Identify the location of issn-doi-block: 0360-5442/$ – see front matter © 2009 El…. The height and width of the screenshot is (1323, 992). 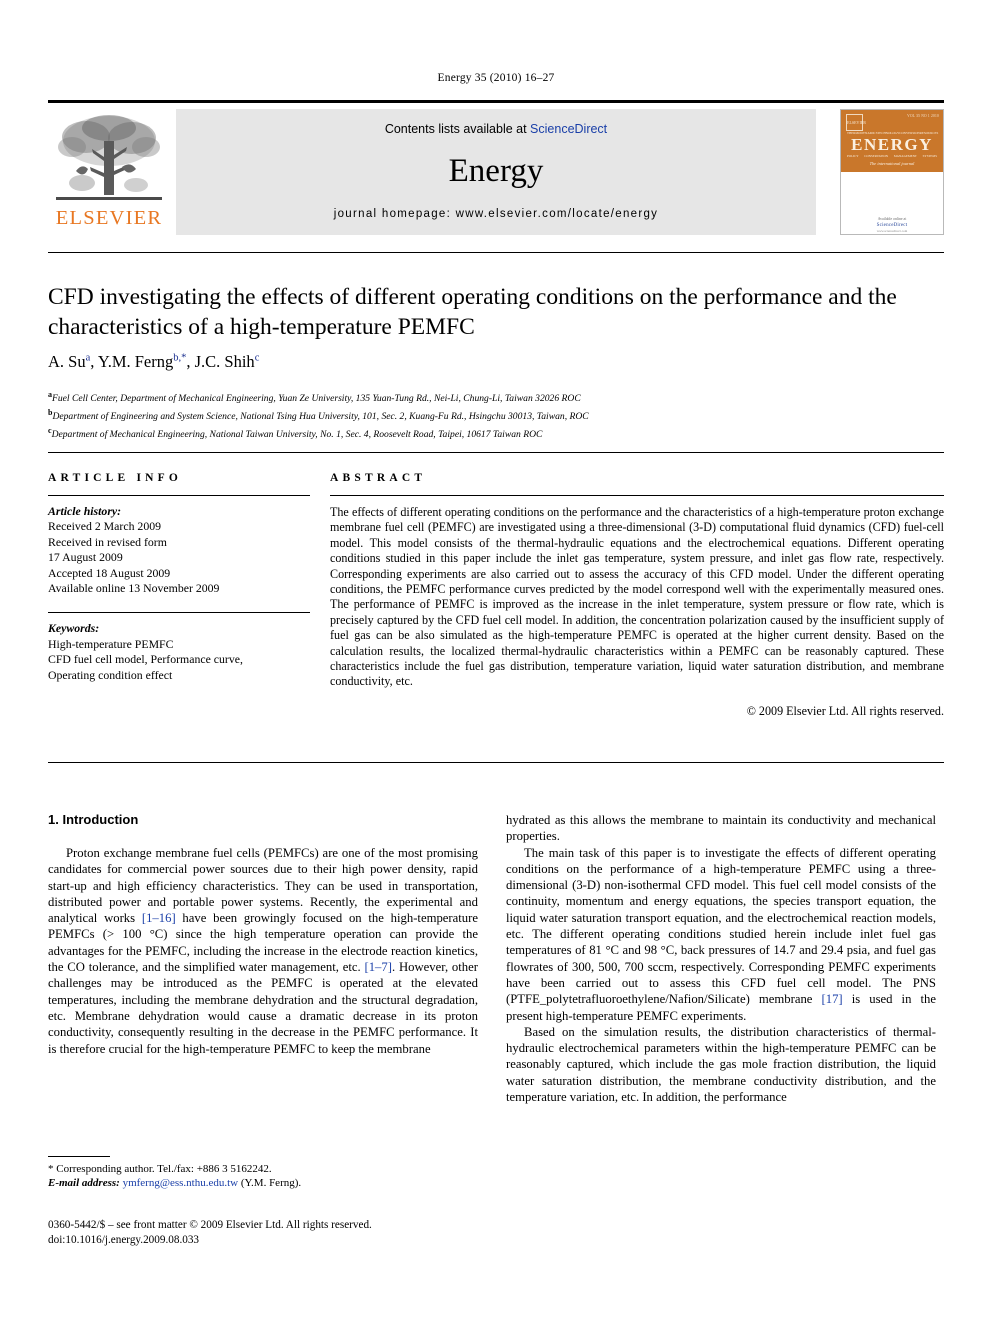
(263, 1232).